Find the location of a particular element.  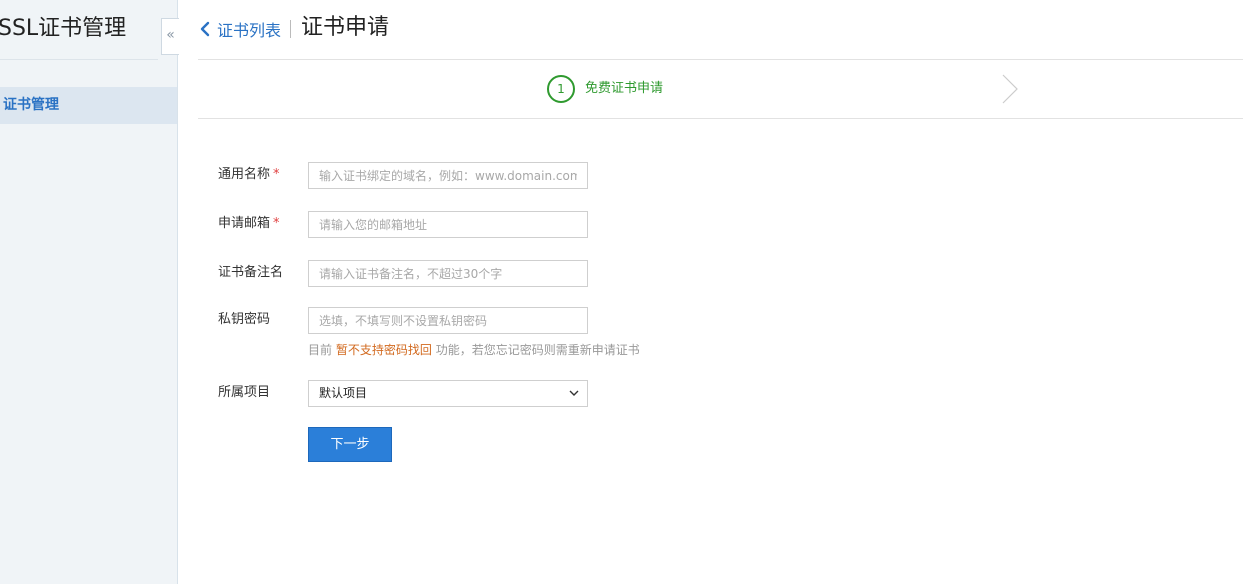

back-to-cert-list-link: 证书列表 is located at coordinates (239, 29).